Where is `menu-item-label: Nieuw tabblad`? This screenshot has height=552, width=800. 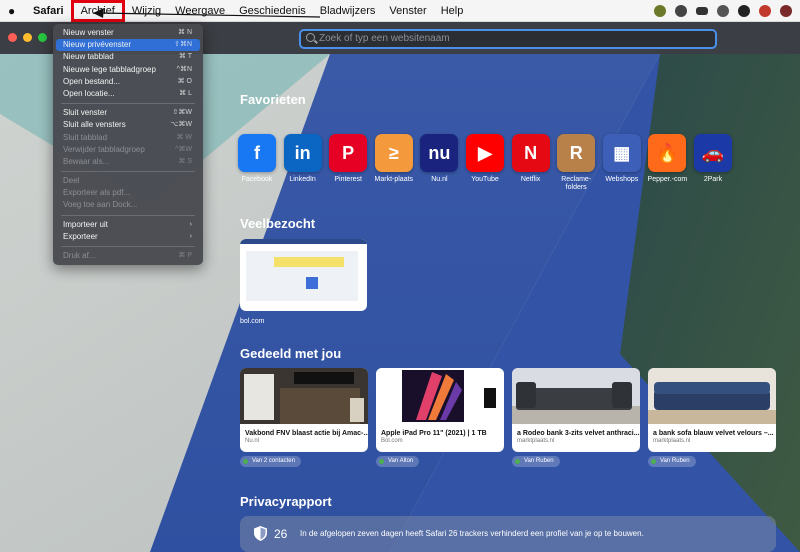 menu-item-label: Nieuw tabblad is located at coordinates (88, 57).